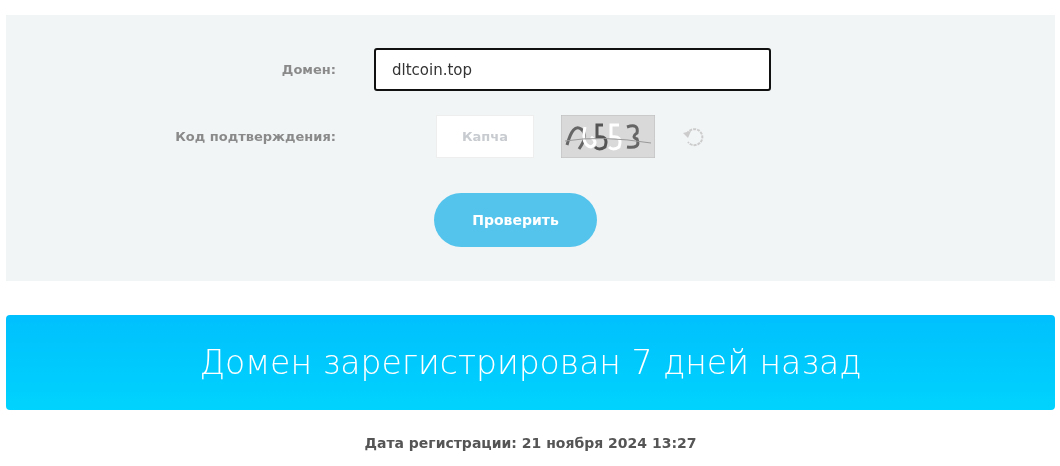 The height and width of the screenshot is (466, 1060). What do you see at coordinates (255, 136) in the screenshot?
I see `field-label: Код подтверждения:` at bounding box center [255, 136].